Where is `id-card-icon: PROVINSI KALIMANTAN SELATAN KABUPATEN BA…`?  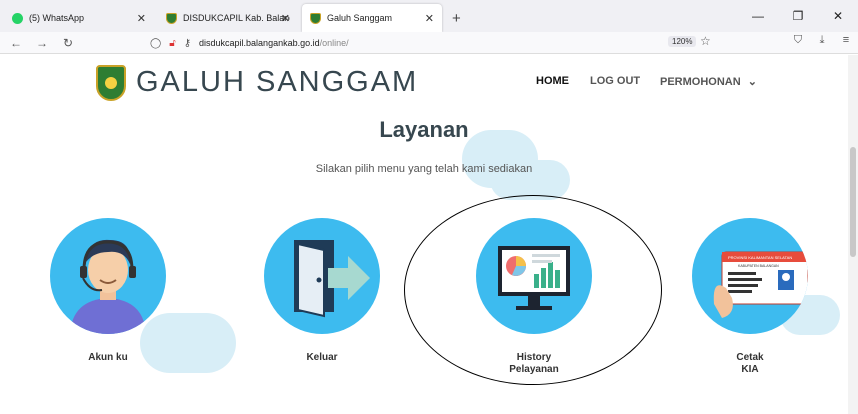 id-card-icon: PROVINSI KALIMANTAN SELATAN KABUPATEN BA… is located at coordinates (750, 276).